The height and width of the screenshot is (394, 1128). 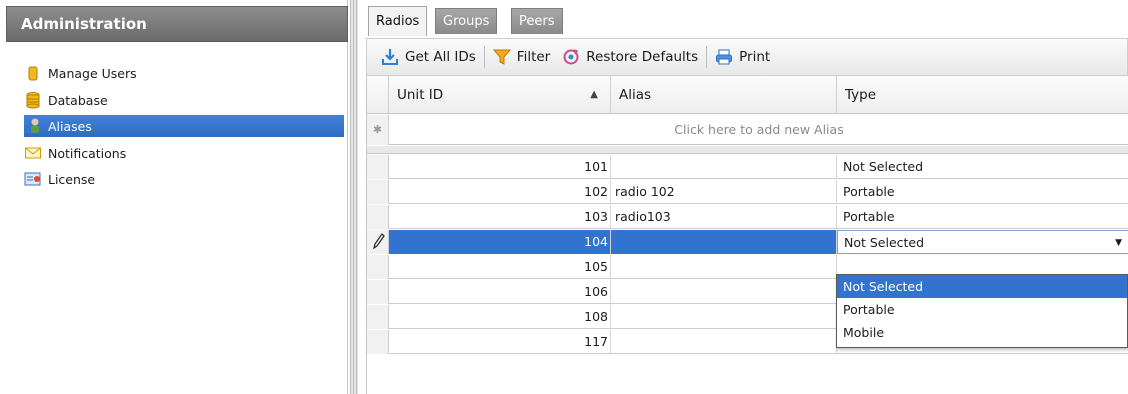 I want to click on restore-defaults-button: Restore Defaults, so click(x=630, y=57).